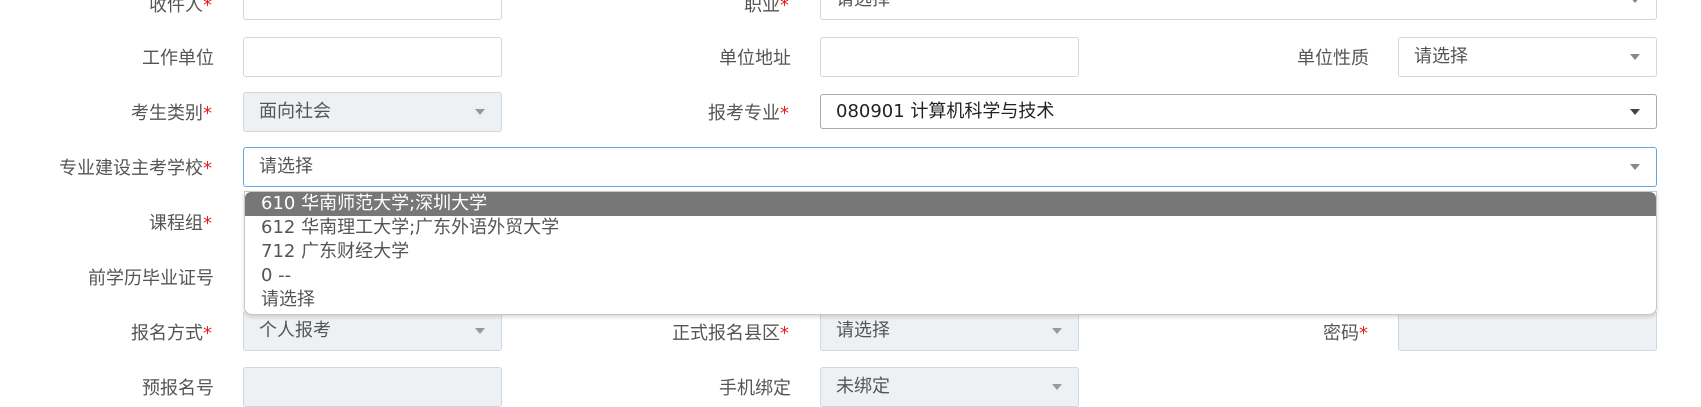 The width and height of the screenshot is (1701, 407). I want to click on dropdown-option: 712 广东财经大学, so click(950, 252).